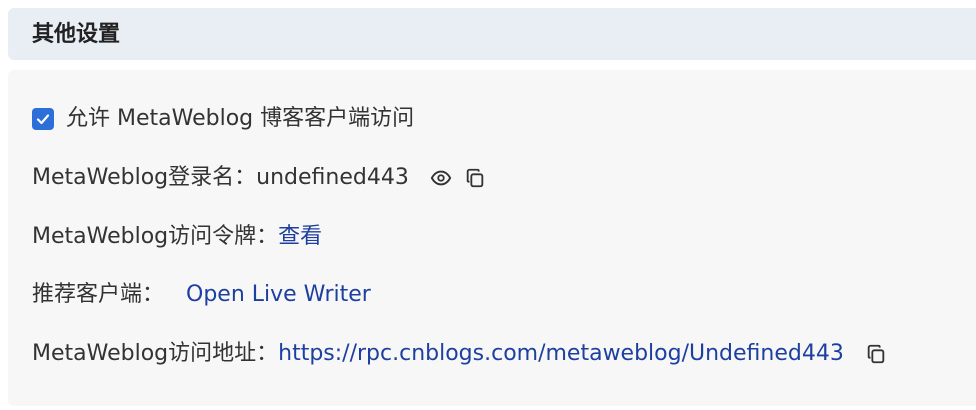 This screenshot has width=976, height=410. Describe the element at coordinates (300, 237) in the screenshot. I see `view-token-link: 查看` at that location.